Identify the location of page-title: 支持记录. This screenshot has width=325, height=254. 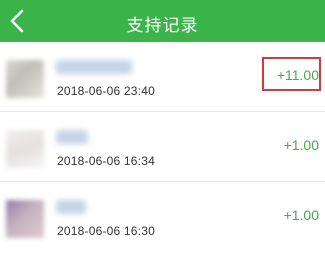
(162, 25).